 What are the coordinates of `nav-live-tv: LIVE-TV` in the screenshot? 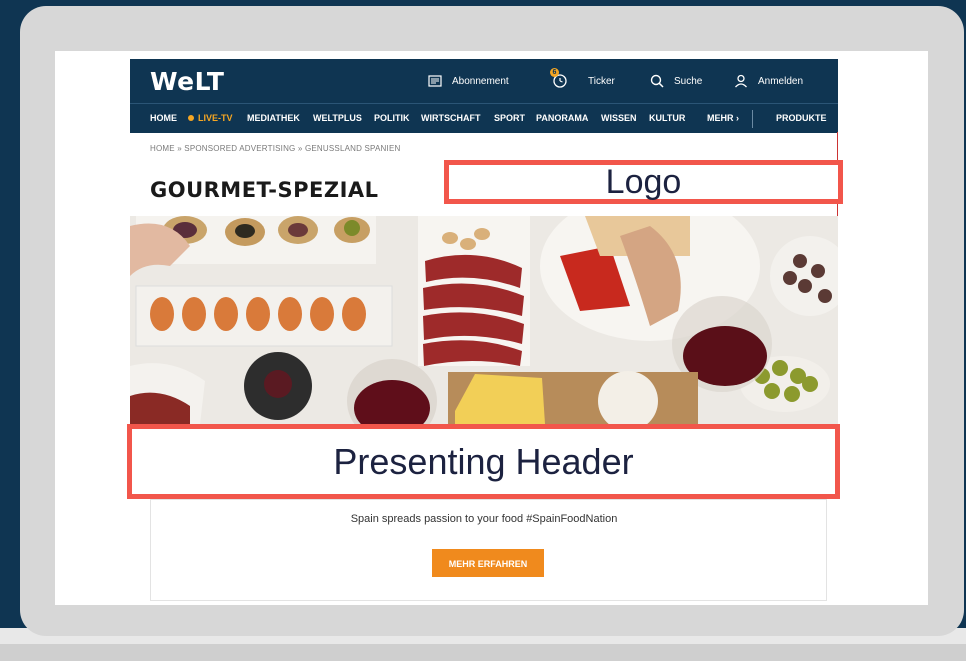 It's located at (210, 118).